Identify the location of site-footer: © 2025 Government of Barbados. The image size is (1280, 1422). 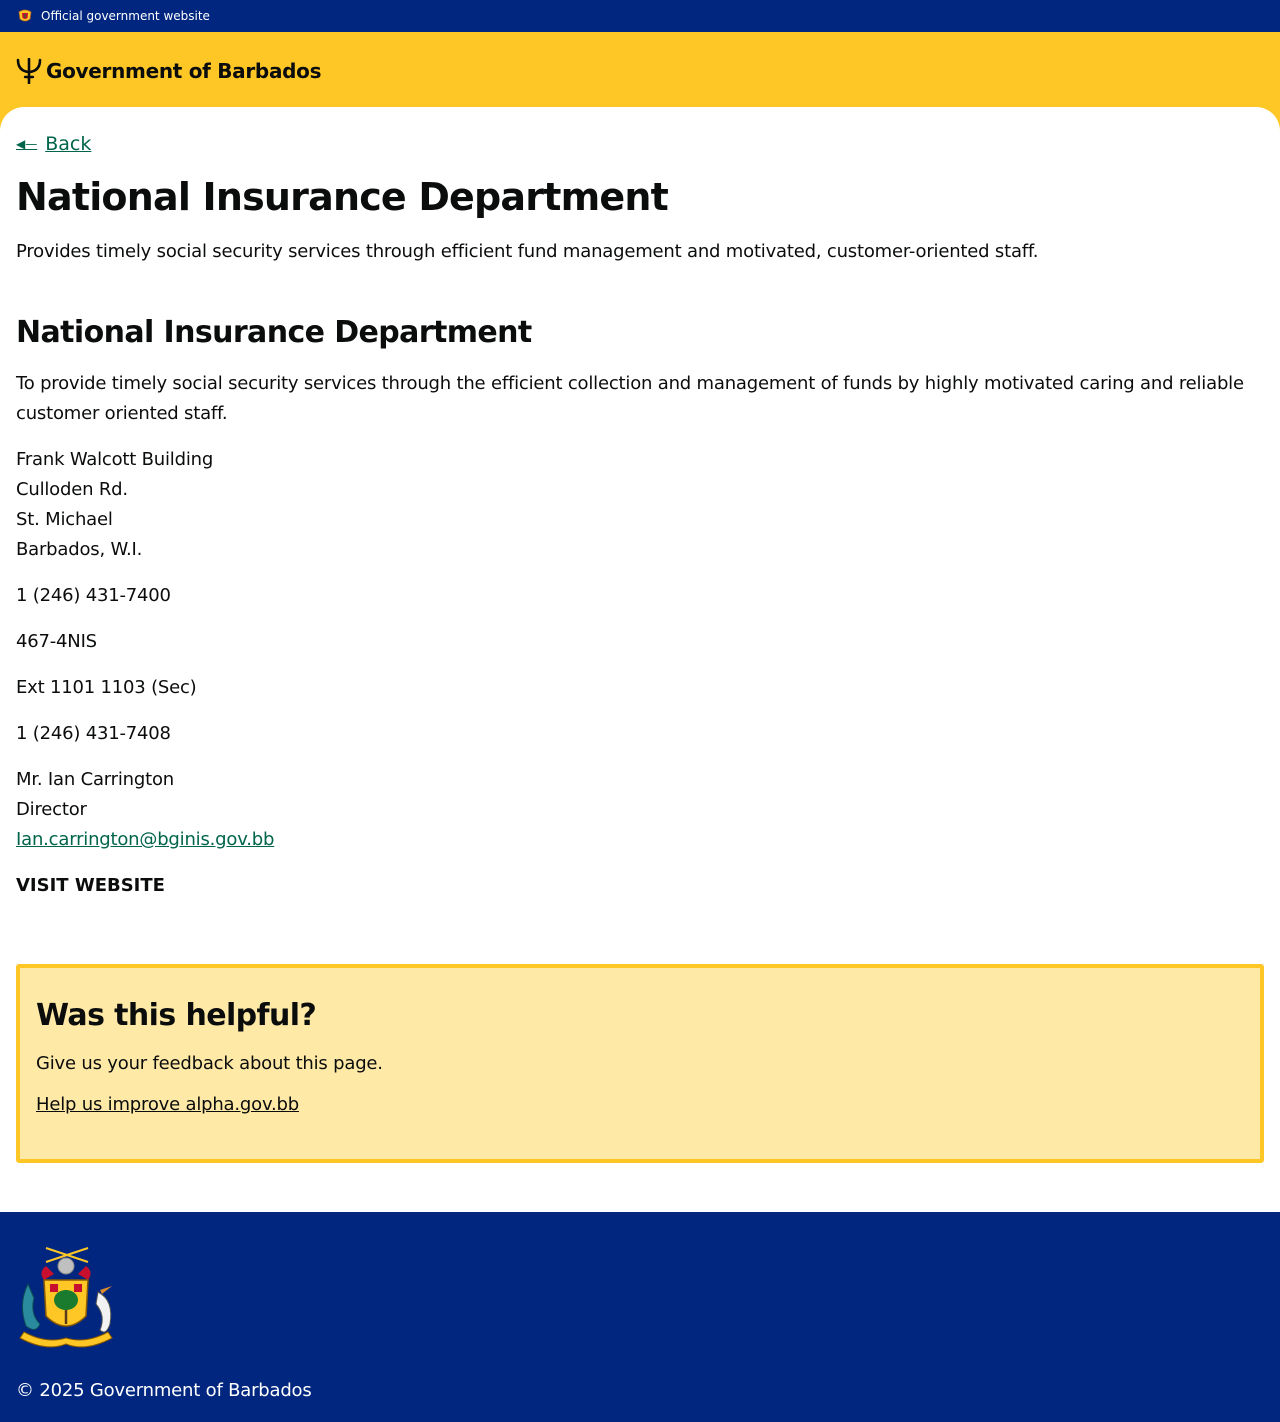
(640, 1317).